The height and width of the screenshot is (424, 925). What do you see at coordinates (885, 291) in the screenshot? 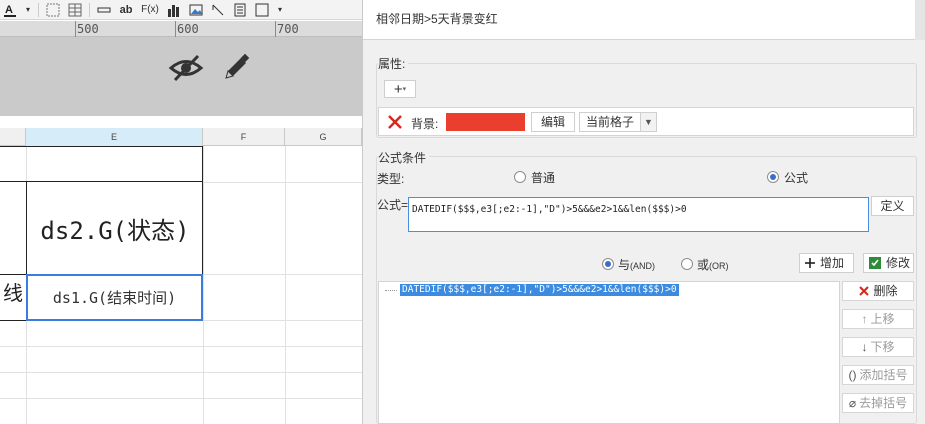
I see `delete-condition-label: 删除` at bounding box center [885, 291].